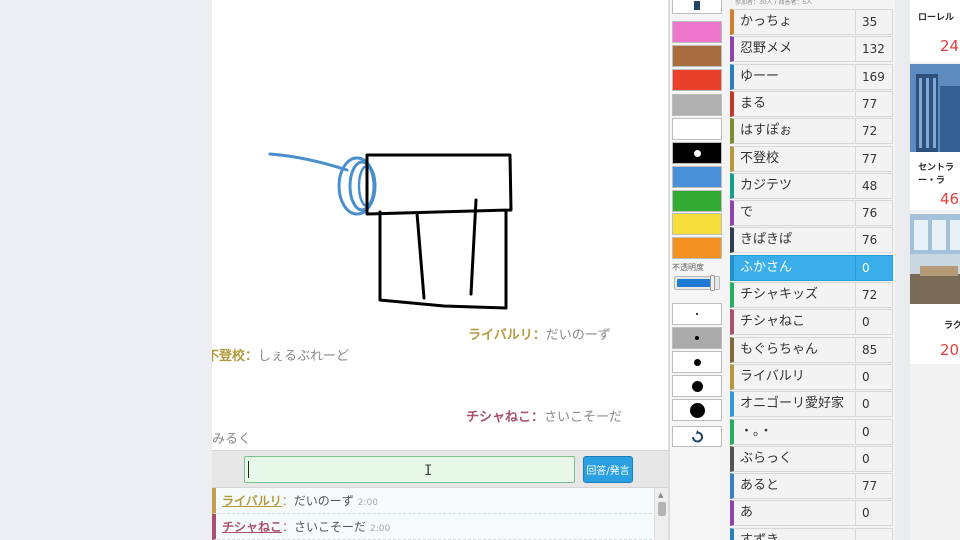 The image size is (960, 540). I want to click on opacity-fill, so click(695, 283).